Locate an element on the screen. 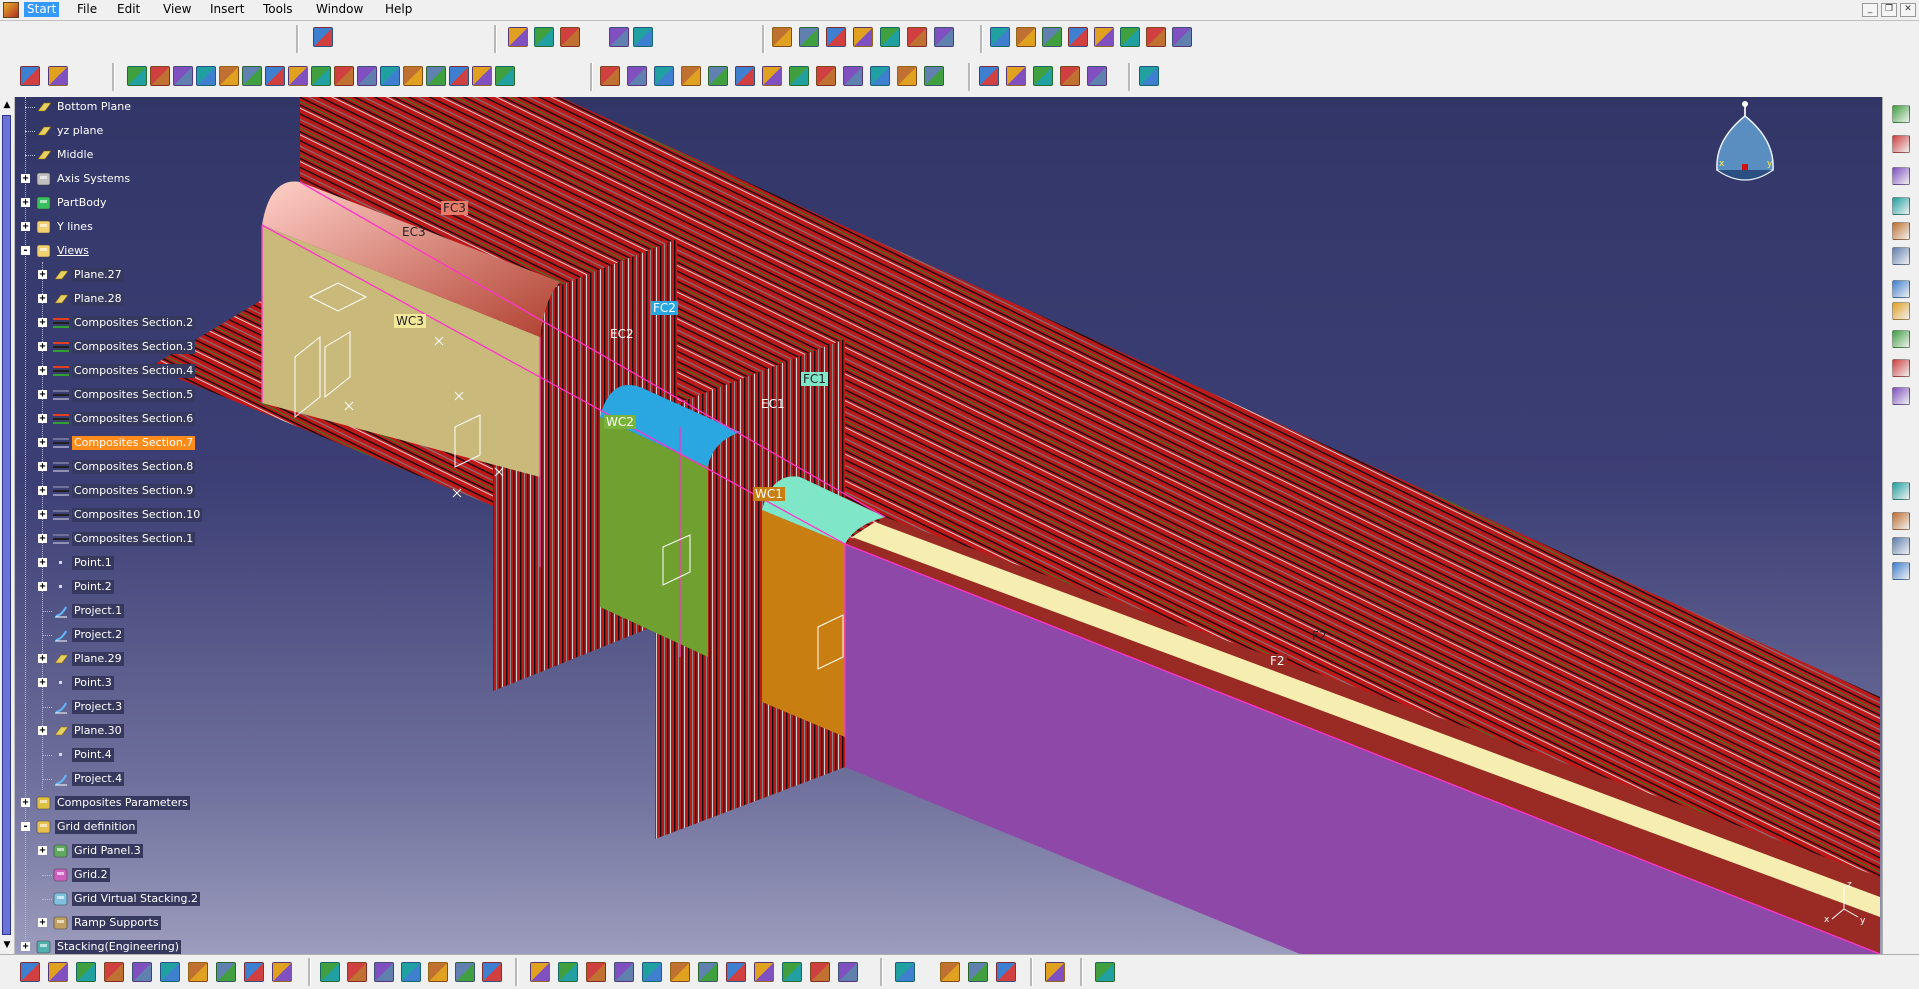  tree-node: + Composites Parameters is located at coordinates (116, 804).